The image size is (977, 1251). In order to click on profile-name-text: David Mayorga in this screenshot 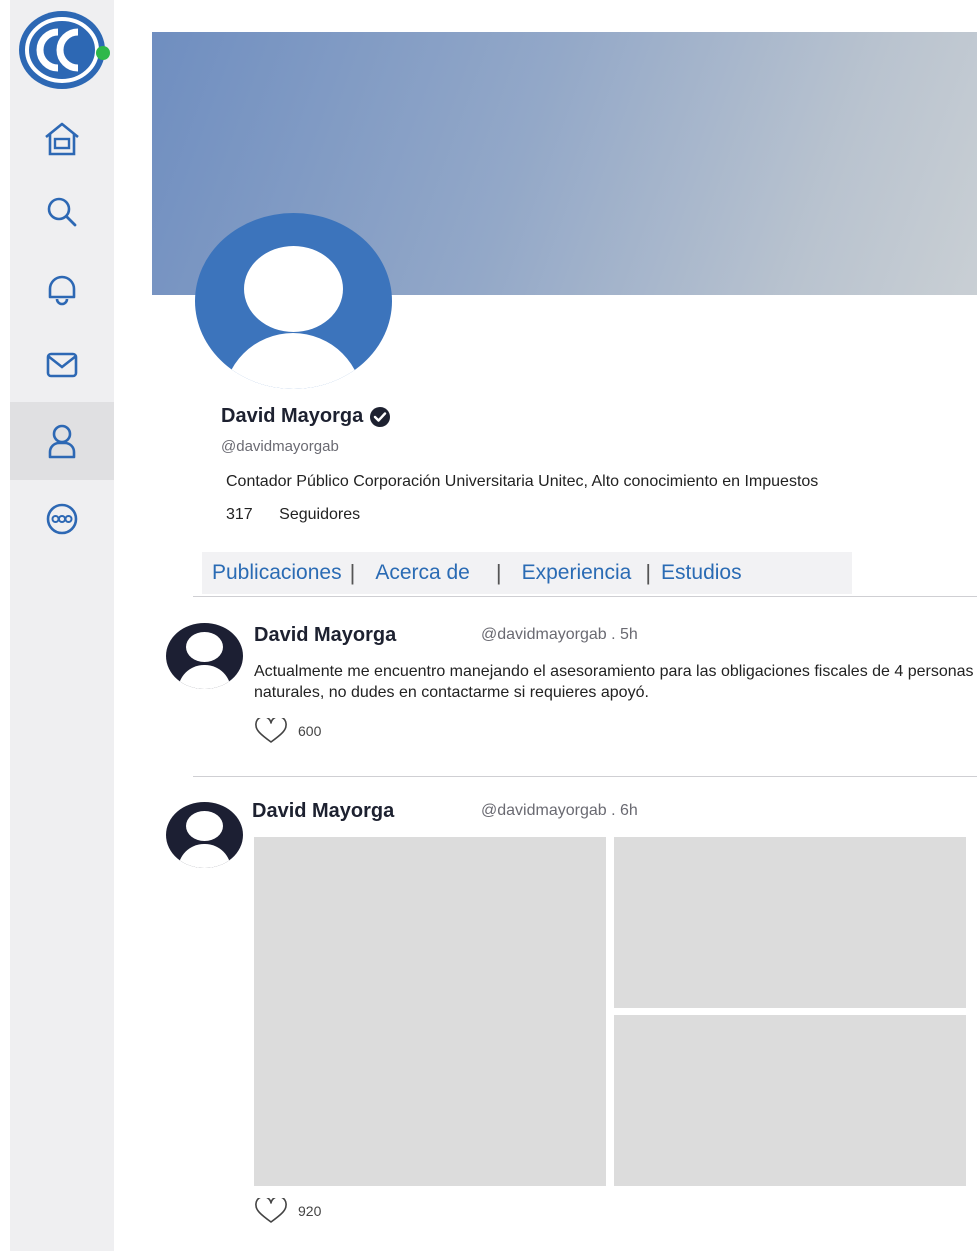, I will do `click(292, 416)`.